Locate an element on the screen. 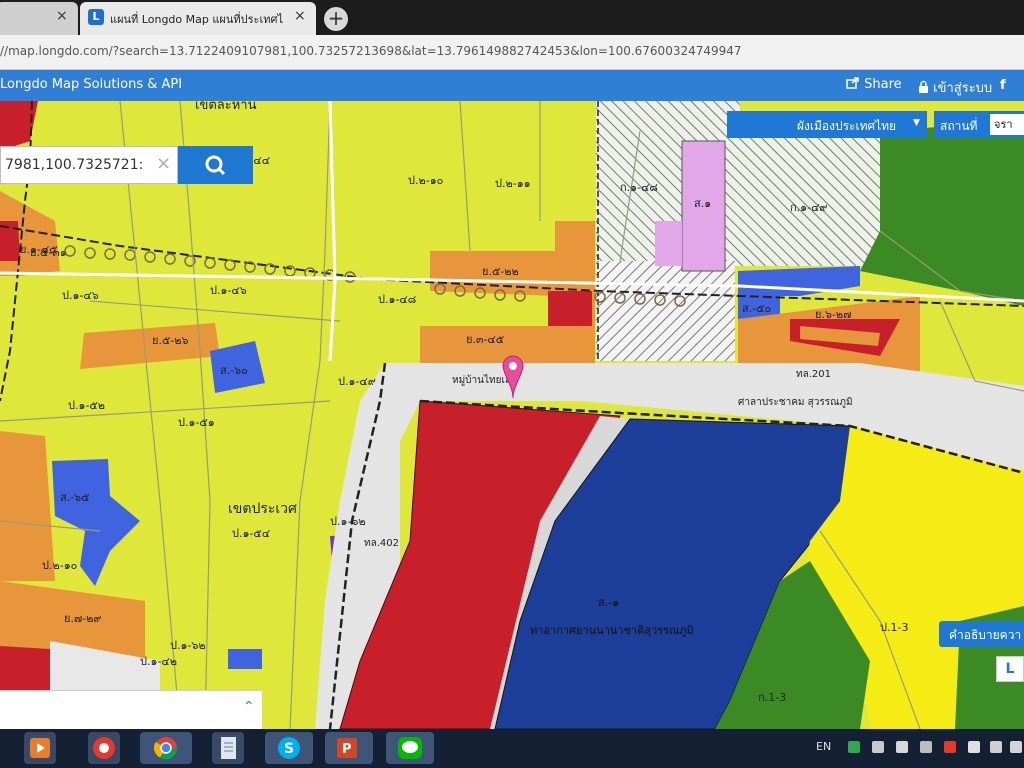 This screenshot has width=1024, height=768. lock-icon is located at coordinates (923, 86).